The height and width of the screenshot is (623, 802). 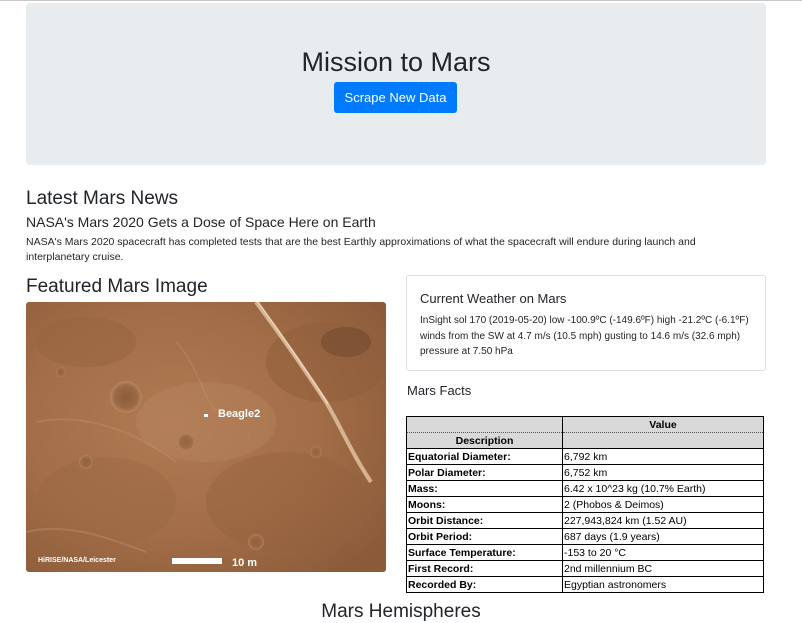 What do you see at coordinates (401, 0) in the screenshot?
I see `top-divider` at bounding box center [401, 0].